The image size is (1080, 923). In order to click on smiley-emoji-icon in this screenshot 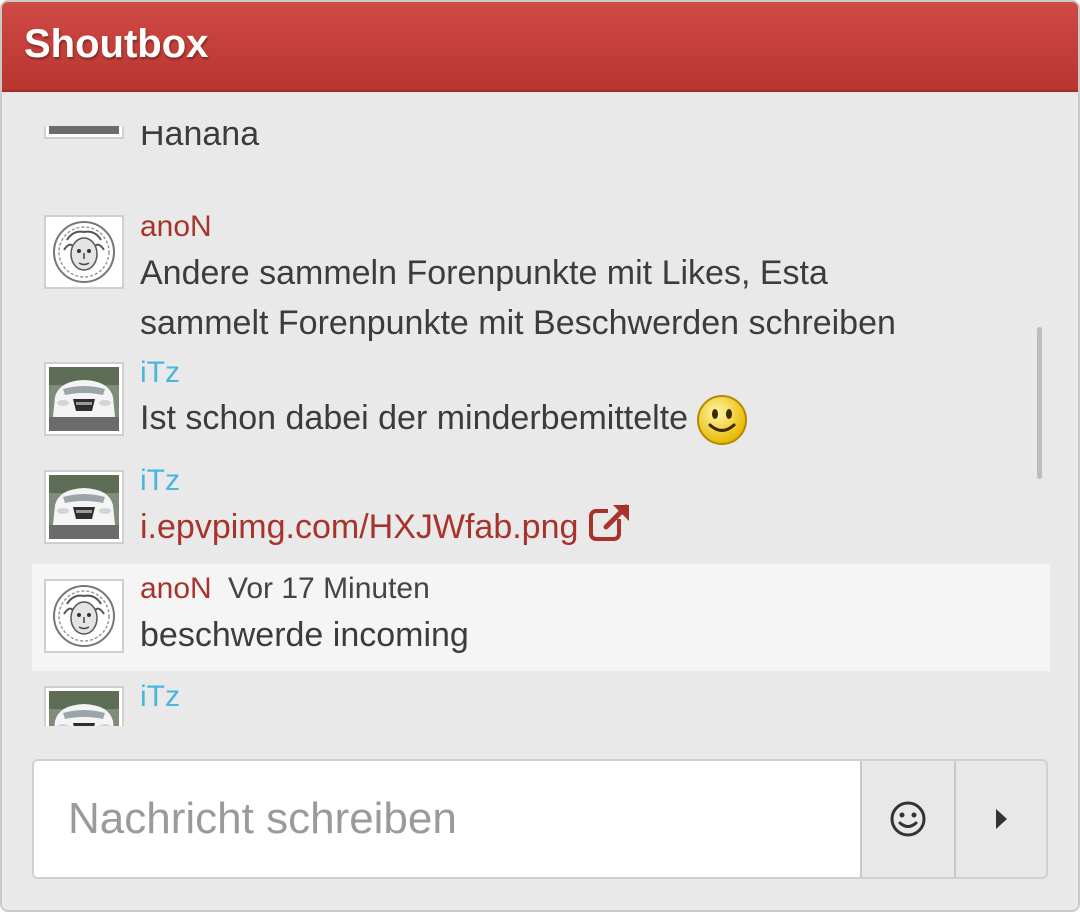, I will do `click(722, 420)`.